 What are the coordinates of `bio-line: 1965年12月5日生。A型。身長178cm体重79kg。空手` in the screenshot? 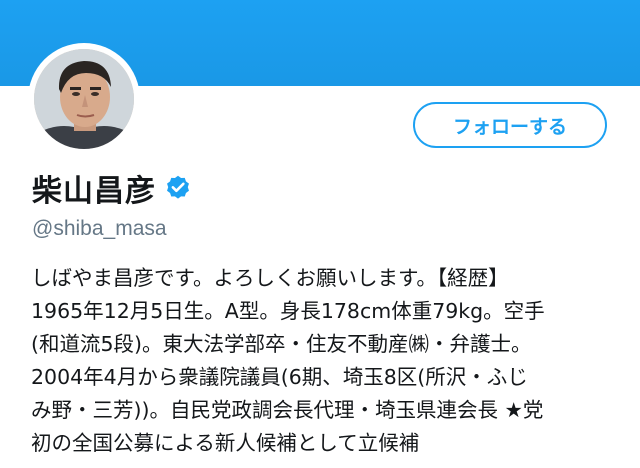 It's located at (288, 311).